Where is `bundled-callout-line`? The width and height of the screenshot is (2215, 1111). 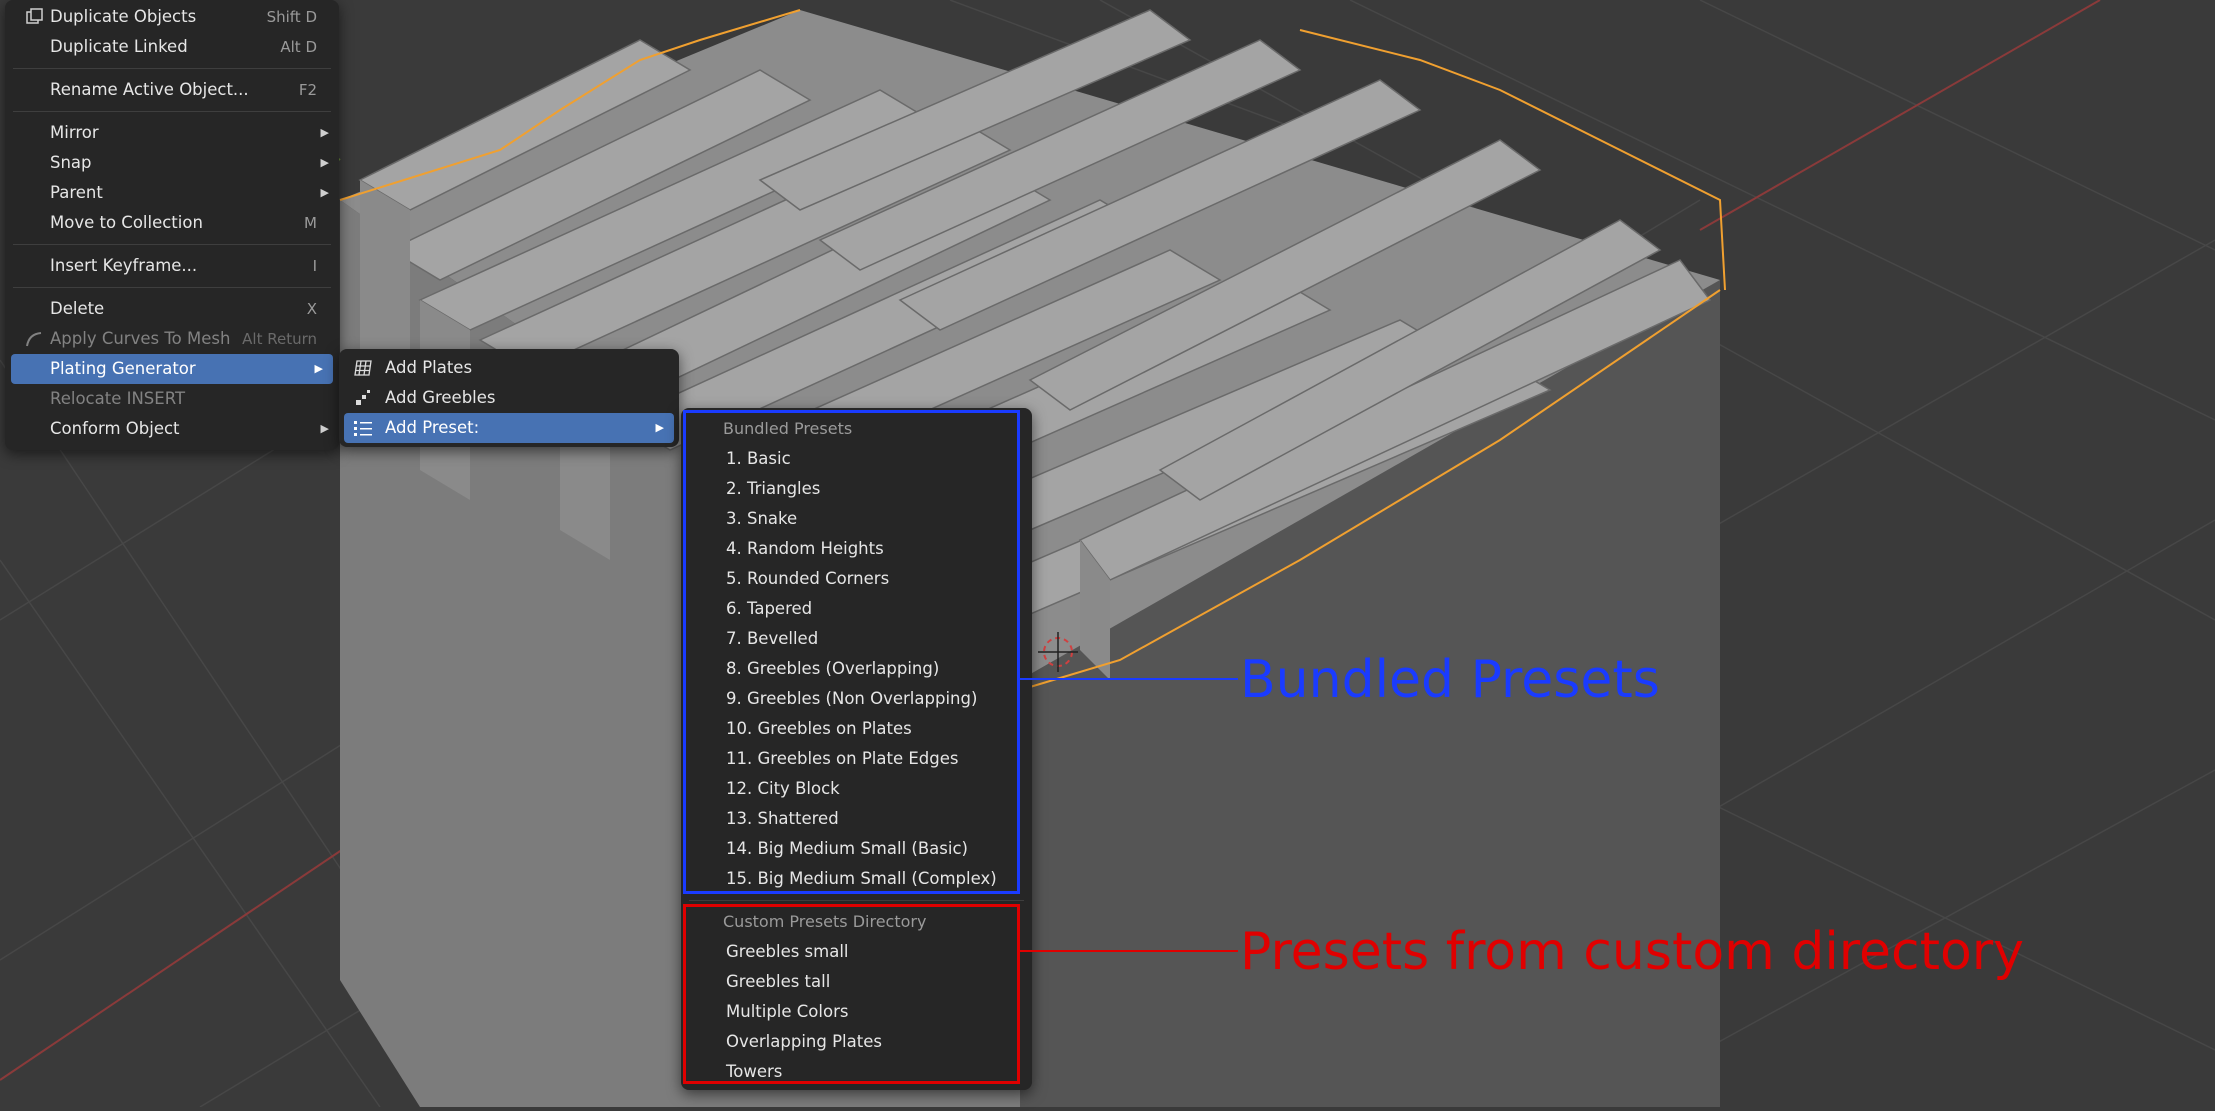
bundled-callout-line is located at coordinates (1129, 679).